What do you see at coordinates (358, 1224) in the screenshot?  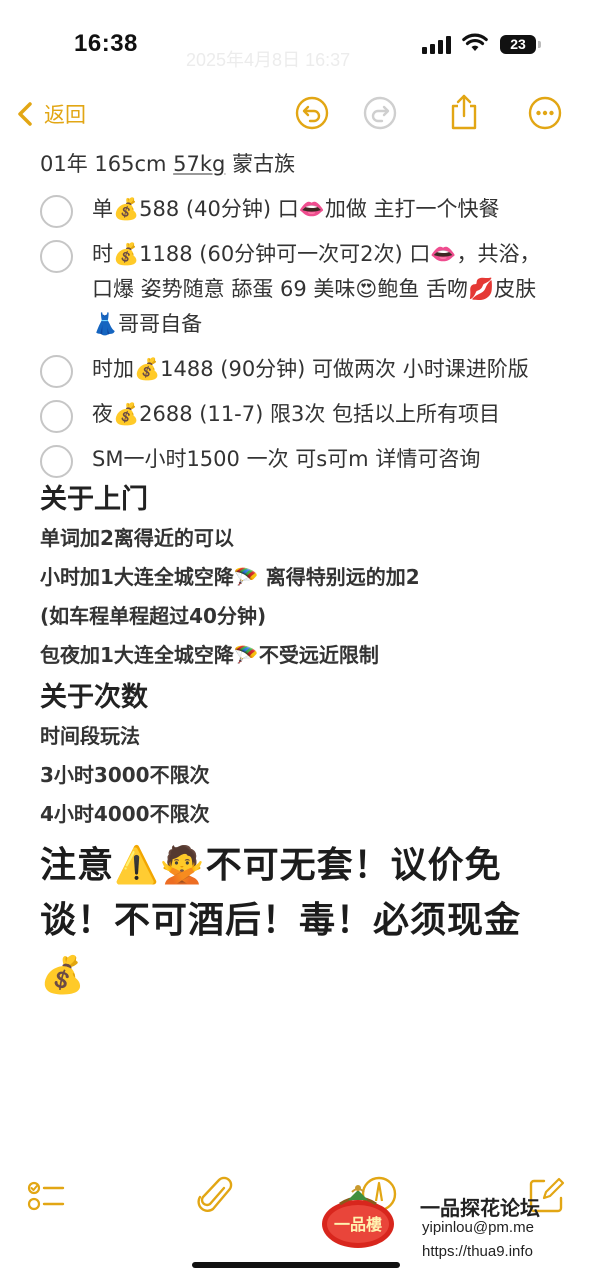 I see `logo-text: 一品樓` at bounding box center [358, 1224].